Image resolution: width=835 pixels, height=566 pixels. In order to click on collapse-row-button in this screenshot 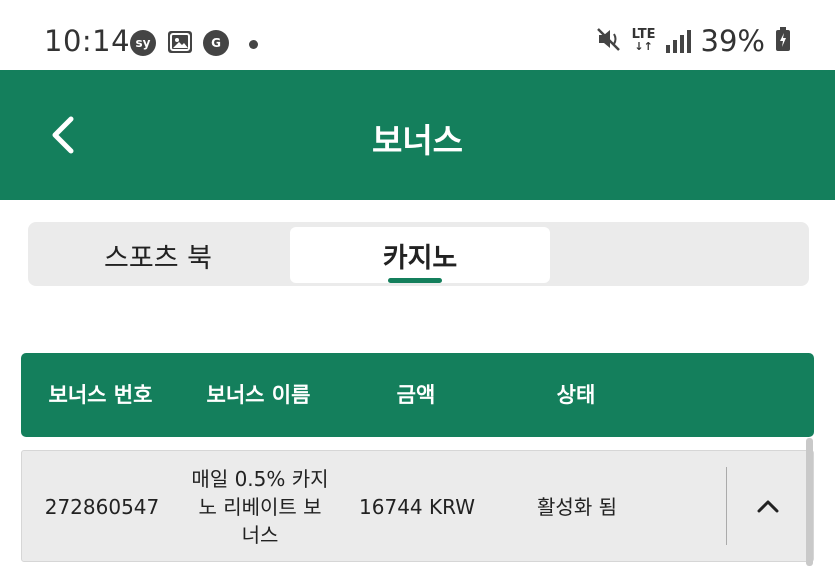, I will do `click(768, 506)`.